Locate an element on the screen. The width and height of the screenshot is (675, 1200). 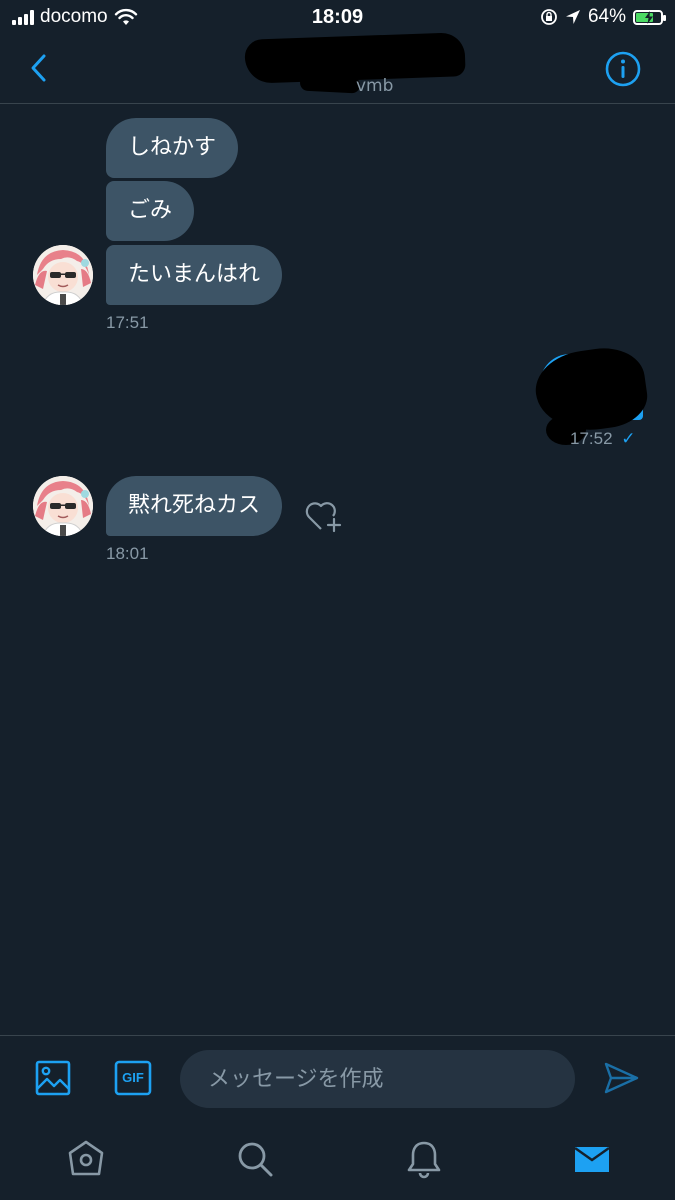
status-right: 64% is located at coordinates (603, 17).